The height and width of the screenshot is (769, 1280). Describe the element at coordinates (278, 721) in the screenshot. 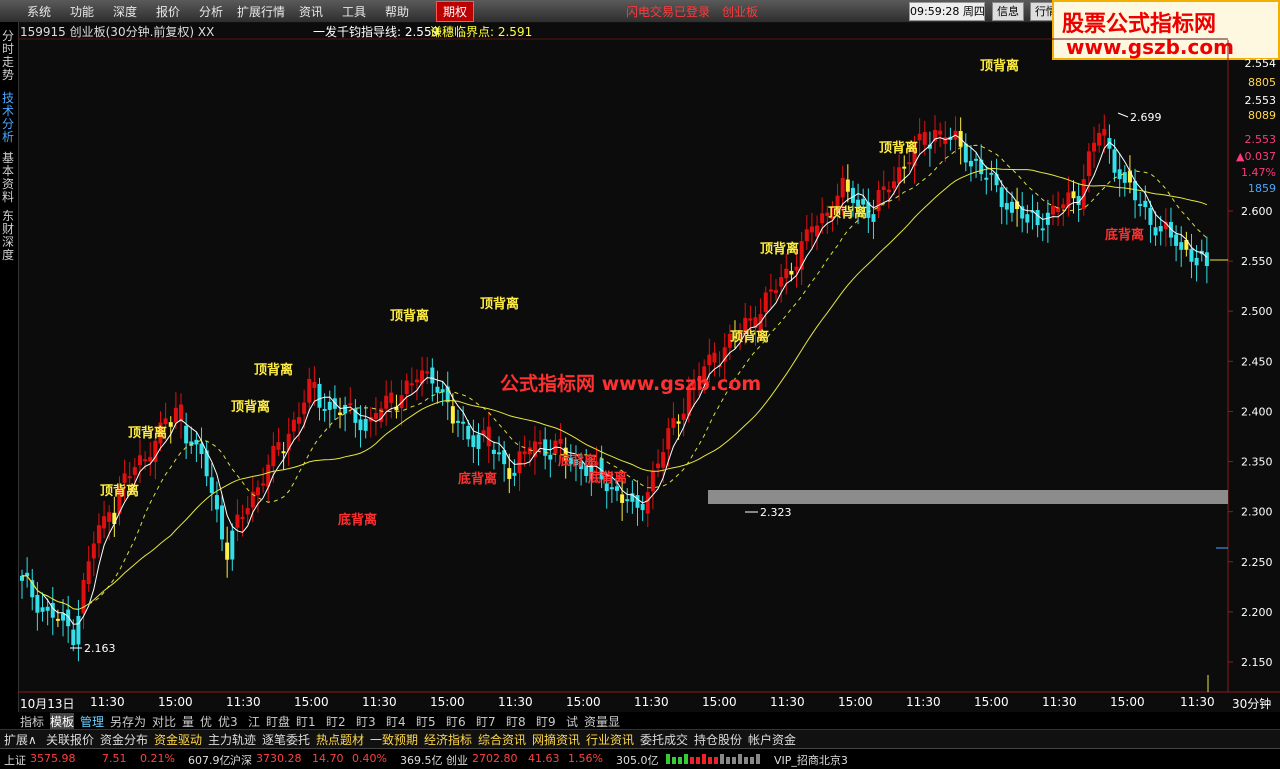

I see `indicator-tab: 盯盘` at that location.